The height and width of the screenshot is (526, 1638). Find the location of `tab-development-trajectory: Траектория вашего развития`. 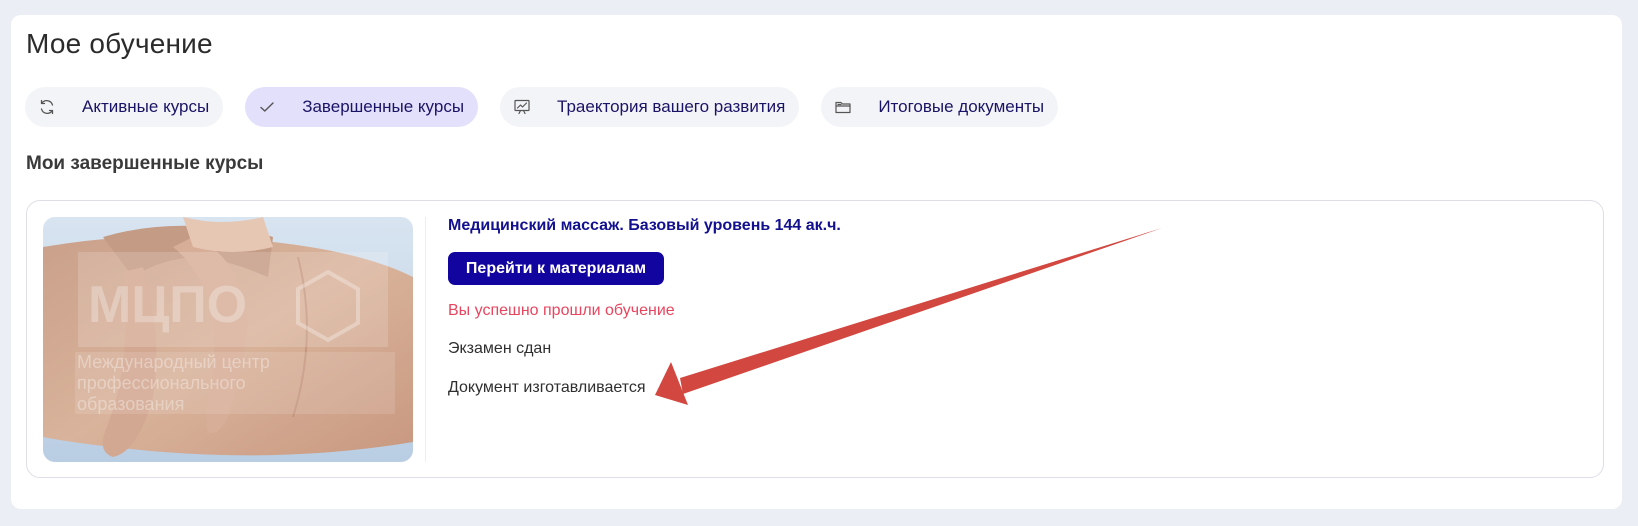

tab-development-trajectory: Траектория вашего развития is located at coordinates (650, 107).